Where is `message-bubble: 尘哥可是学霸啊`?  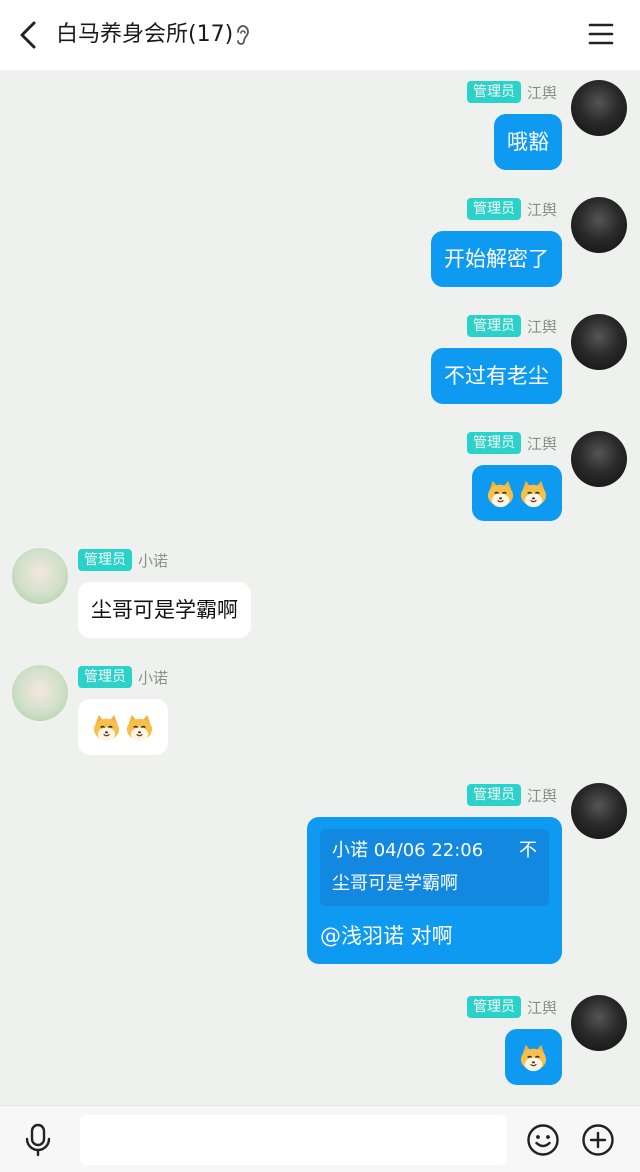 message-bubble: 尘哥可是学霸啊 is located at coordinates (164, 610).